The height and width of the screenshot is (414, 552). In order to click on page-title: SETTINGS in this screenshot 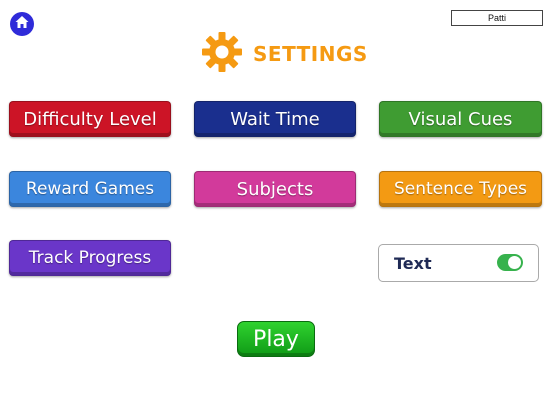, I will do `click(310, 54)`.